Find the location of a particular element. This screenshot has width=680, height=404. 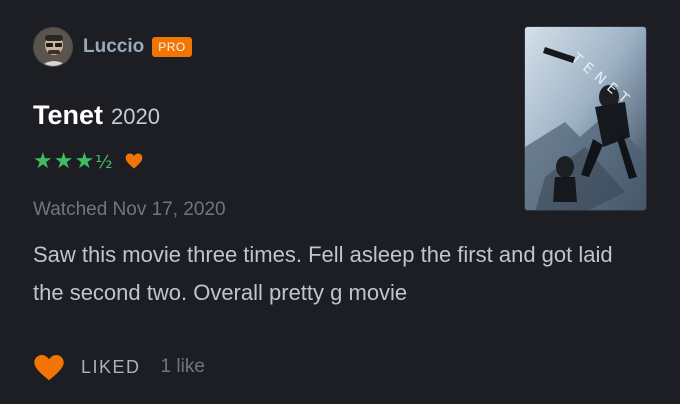

liked-label: LIKED is located at coordinates (111, 367).